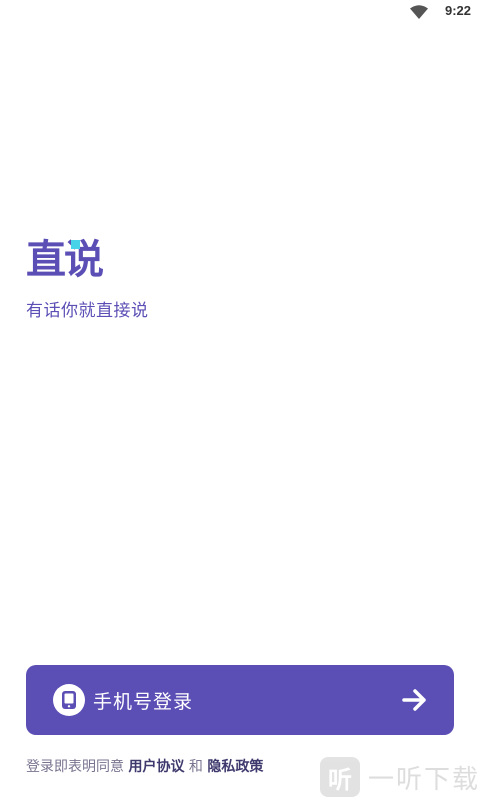 This screenshot has height=800, width=480. What do you see at coordinates (340, 777) in the screenshot?
I see `watermark-logo-icon: 听` at bounding box center [340, 777].